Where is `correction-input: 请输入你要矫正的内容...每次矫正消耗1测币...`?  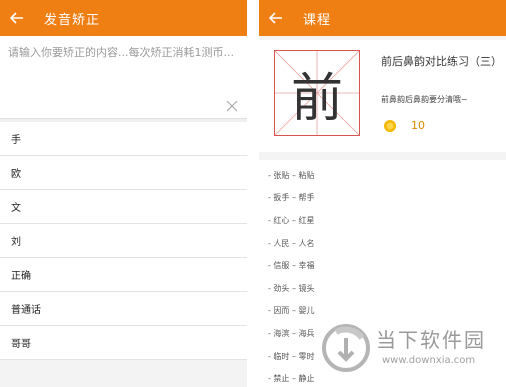 correction-input: 请输入你要矫正的内容...每次矫正消耗1测币... is located at coordinates (123, 77).